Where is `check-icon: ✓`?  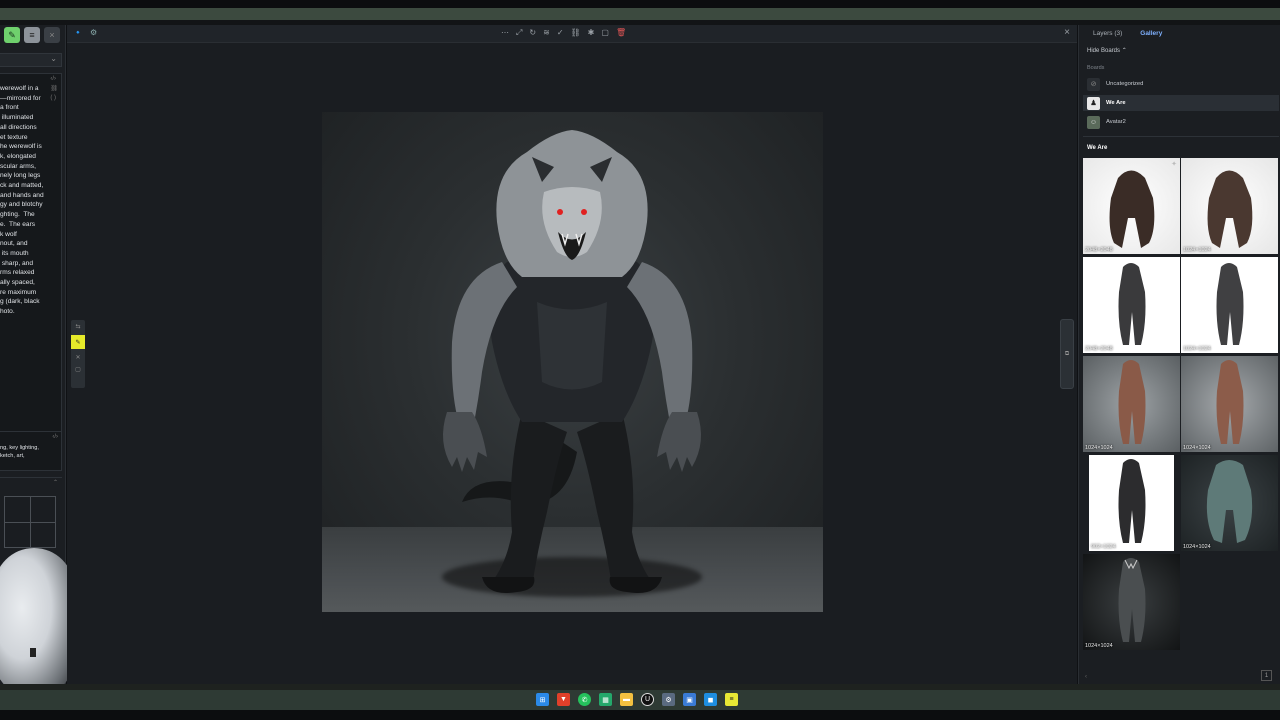 check-icon: ✓ is located at coordinates (560, 33).